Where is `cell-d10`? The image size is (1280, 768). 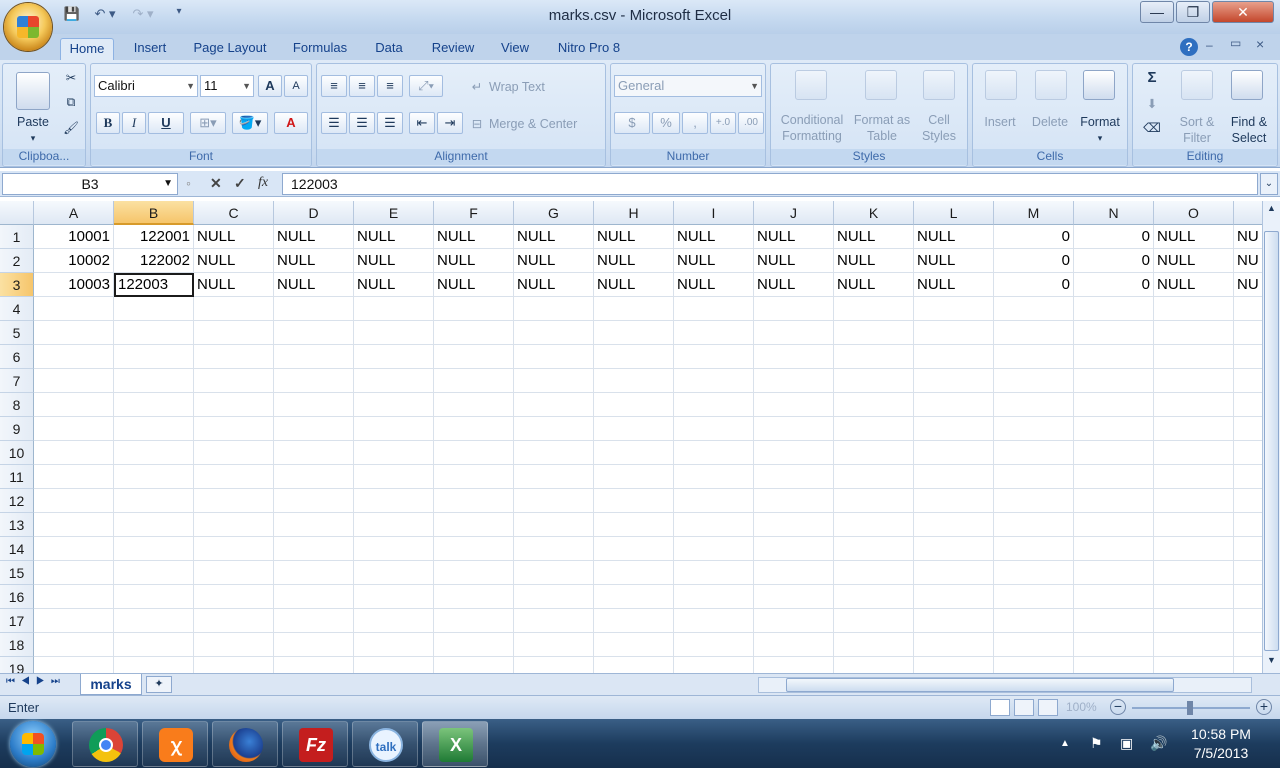
cell-d10 is located at coordinates (314, 453).